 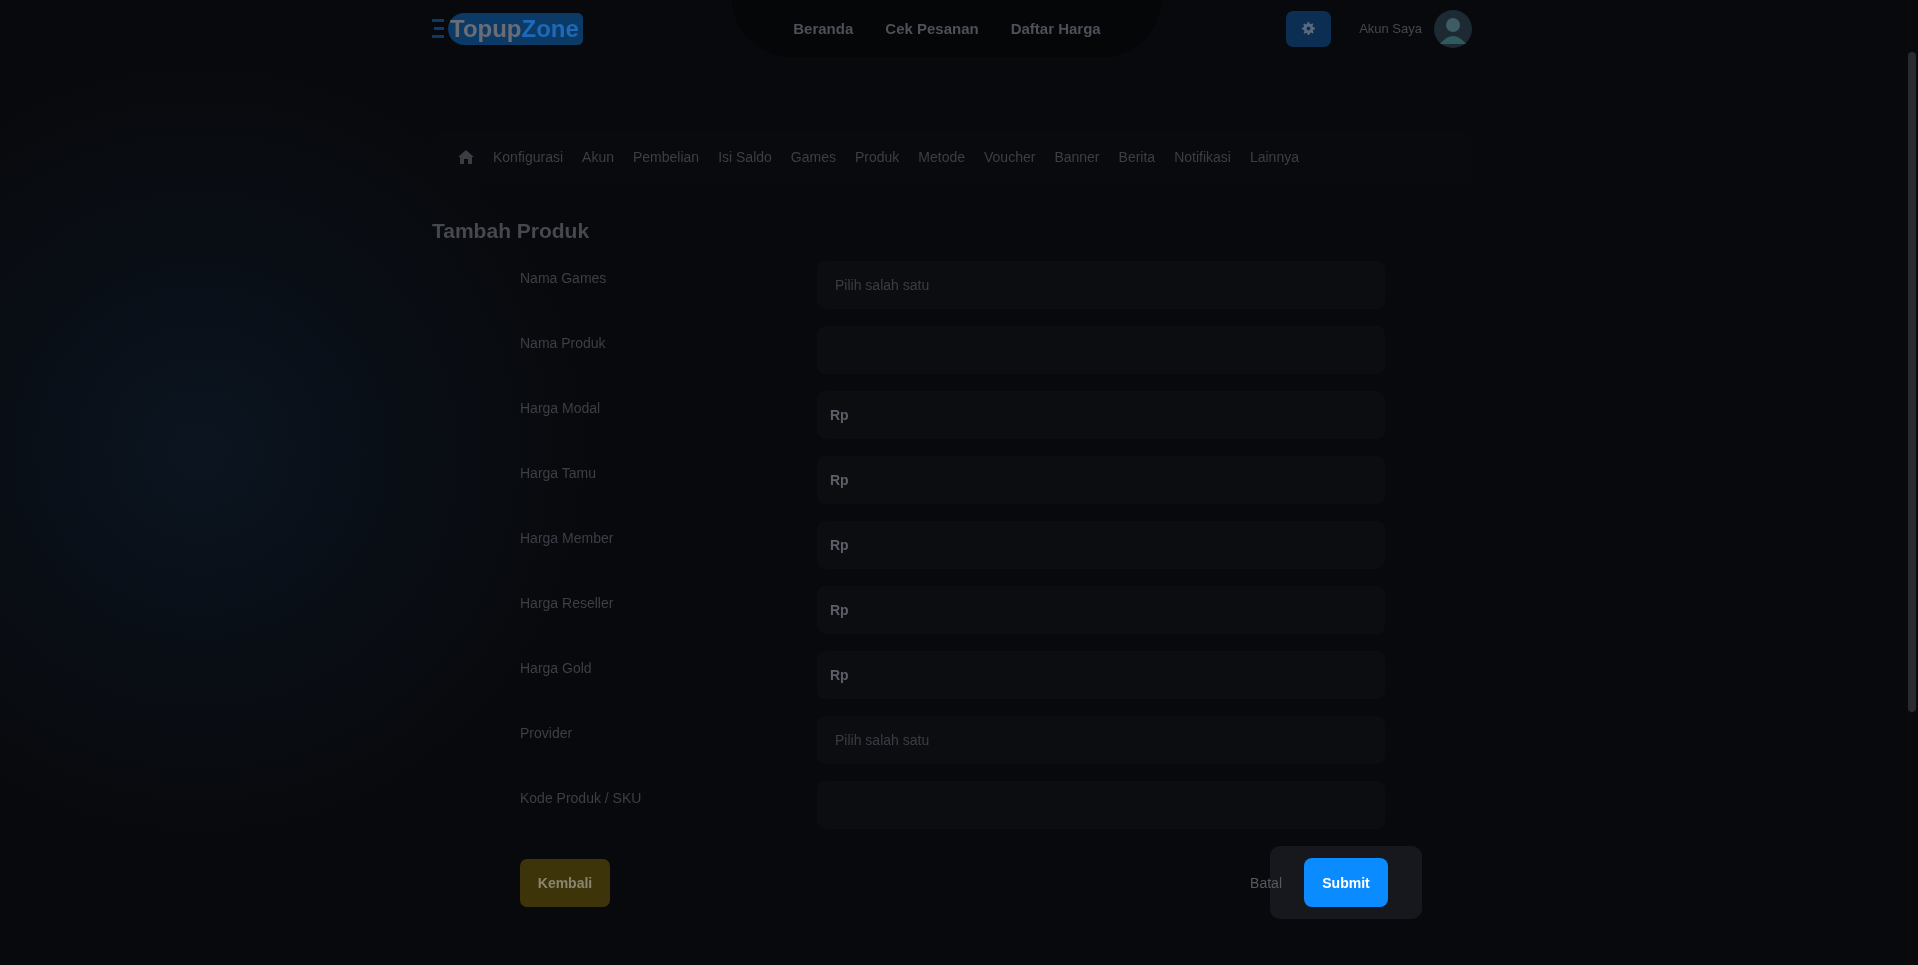 I want to click on settings-icon, so click(x=1309, y=28).